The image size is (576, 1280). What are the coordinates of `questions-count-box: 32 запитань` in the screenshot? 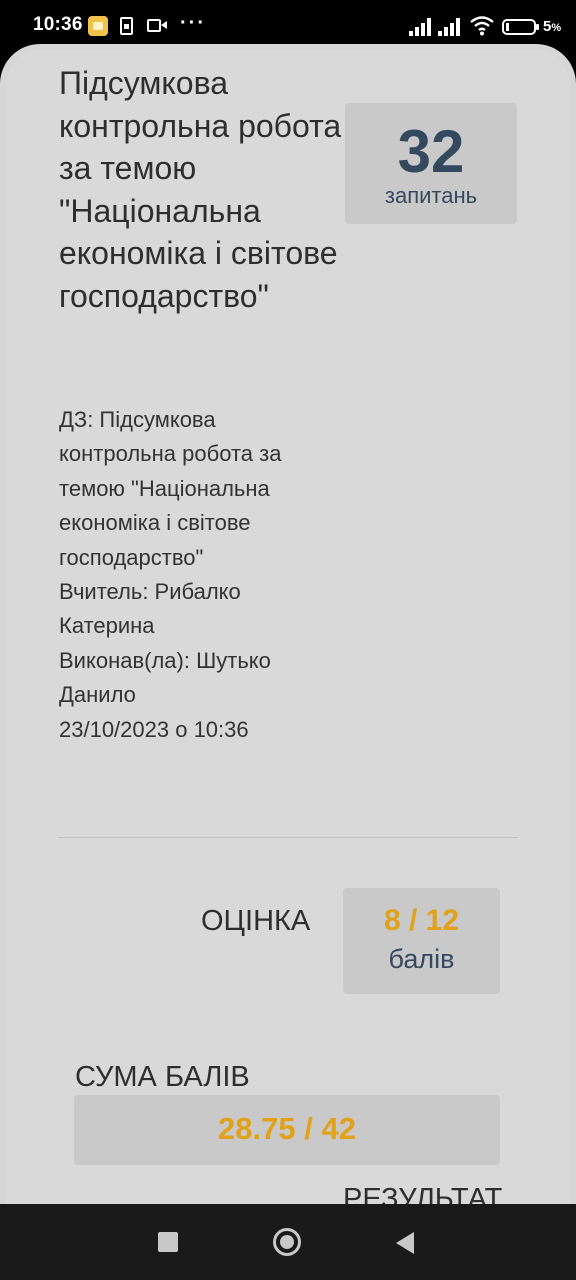 It's located at (431, 163).